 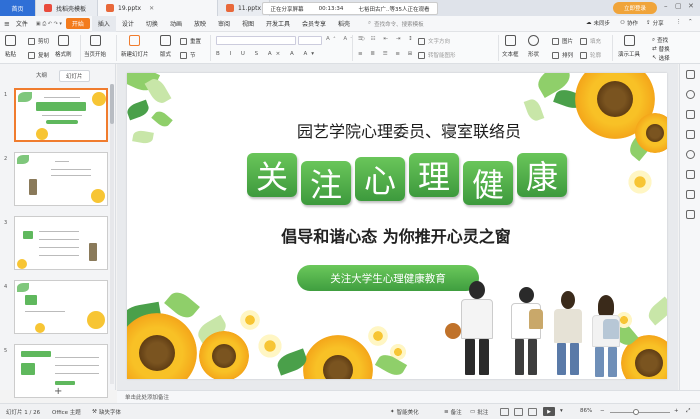 I want to click on copy-button: 复制, so click(x=38, y=55).